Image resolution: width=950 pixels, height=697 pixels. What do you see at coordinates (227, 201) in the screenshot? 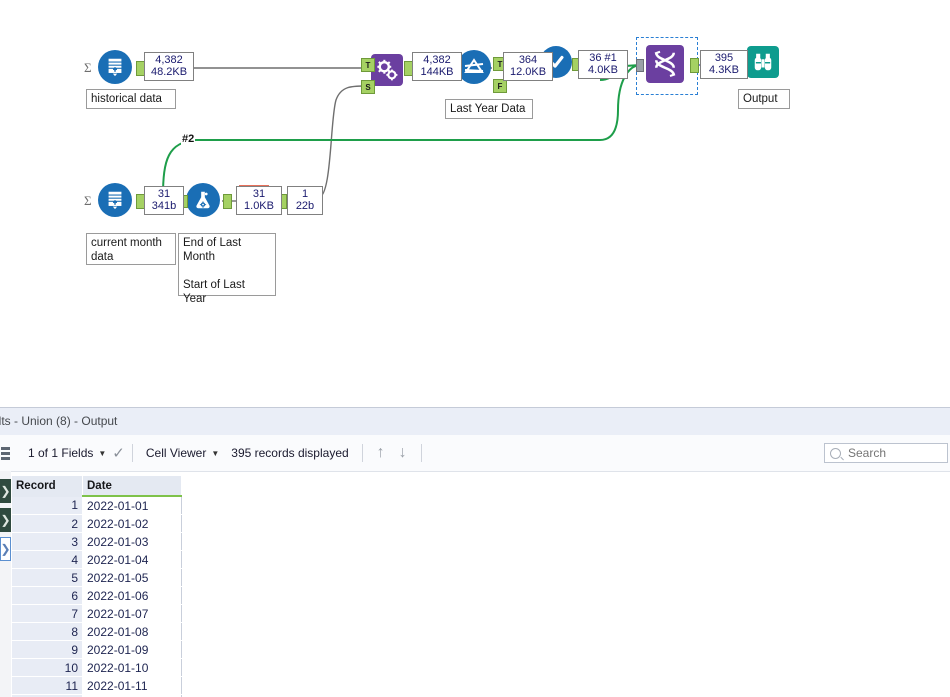
I see `output-plug-formula` at bounding box center [227, 201].